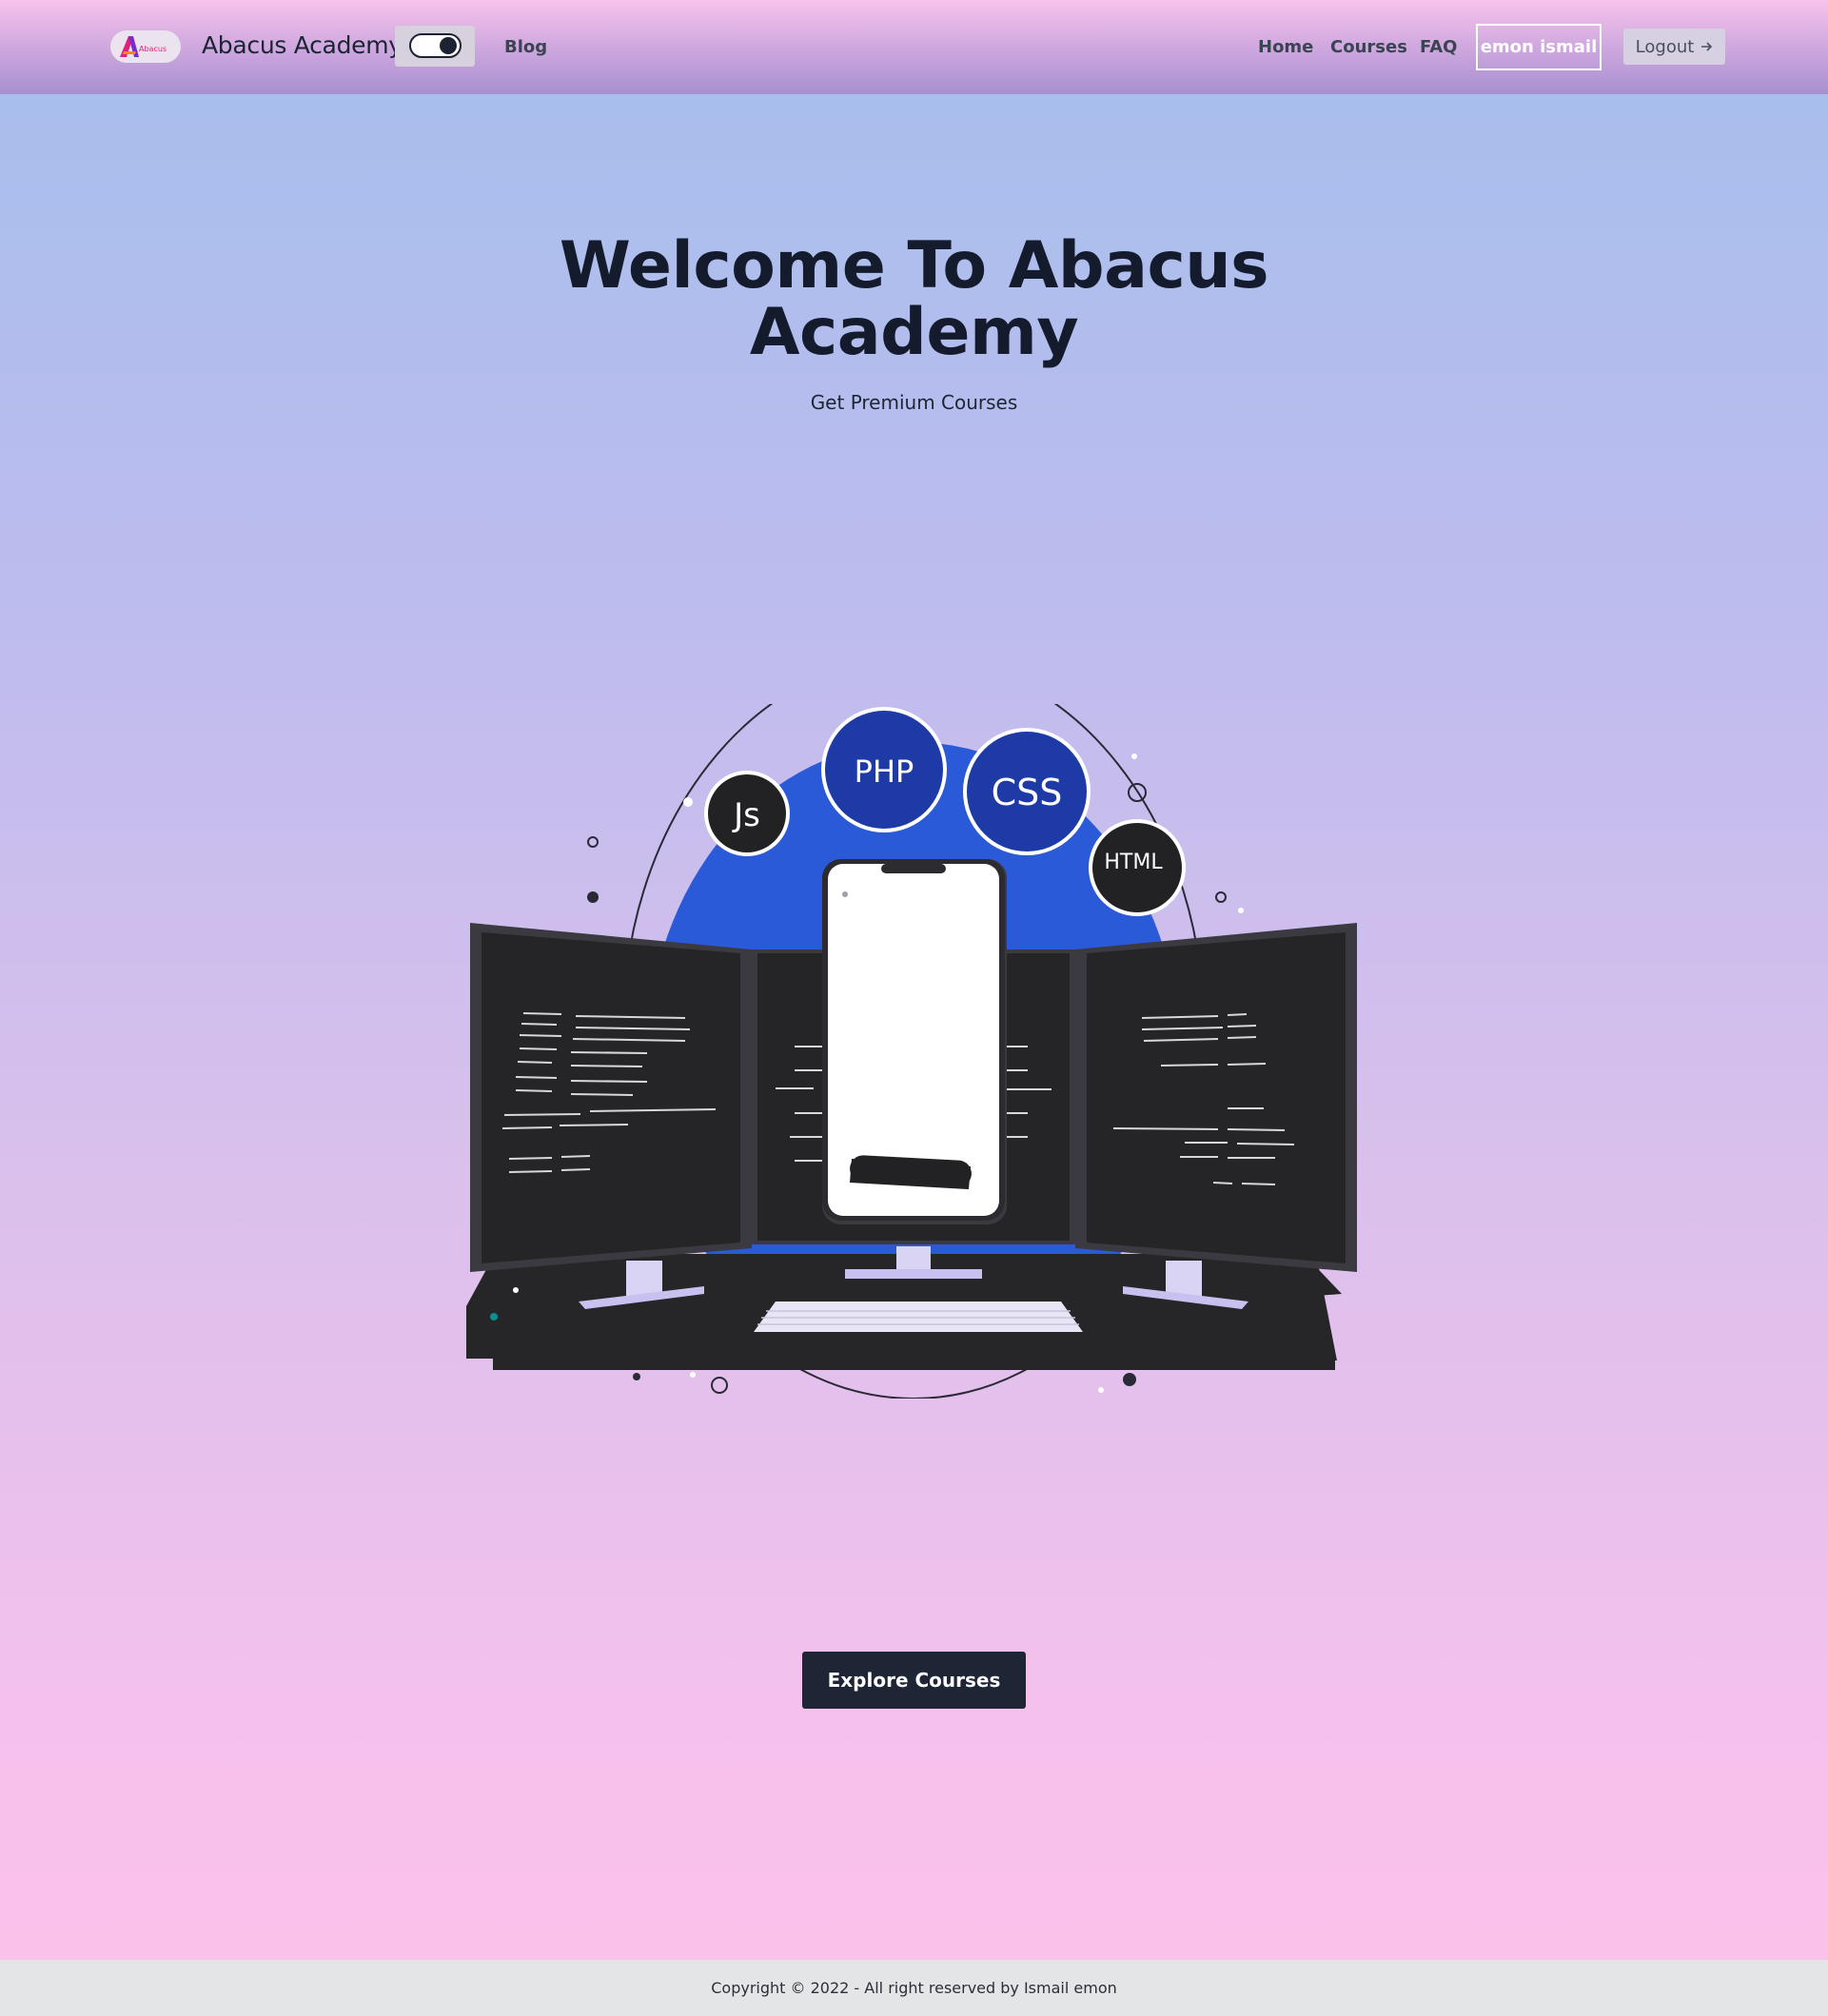 The height and width of the screenshot is (2016, 1828). I want to click on html-badge-icon: HTML, so click(1137, 867).